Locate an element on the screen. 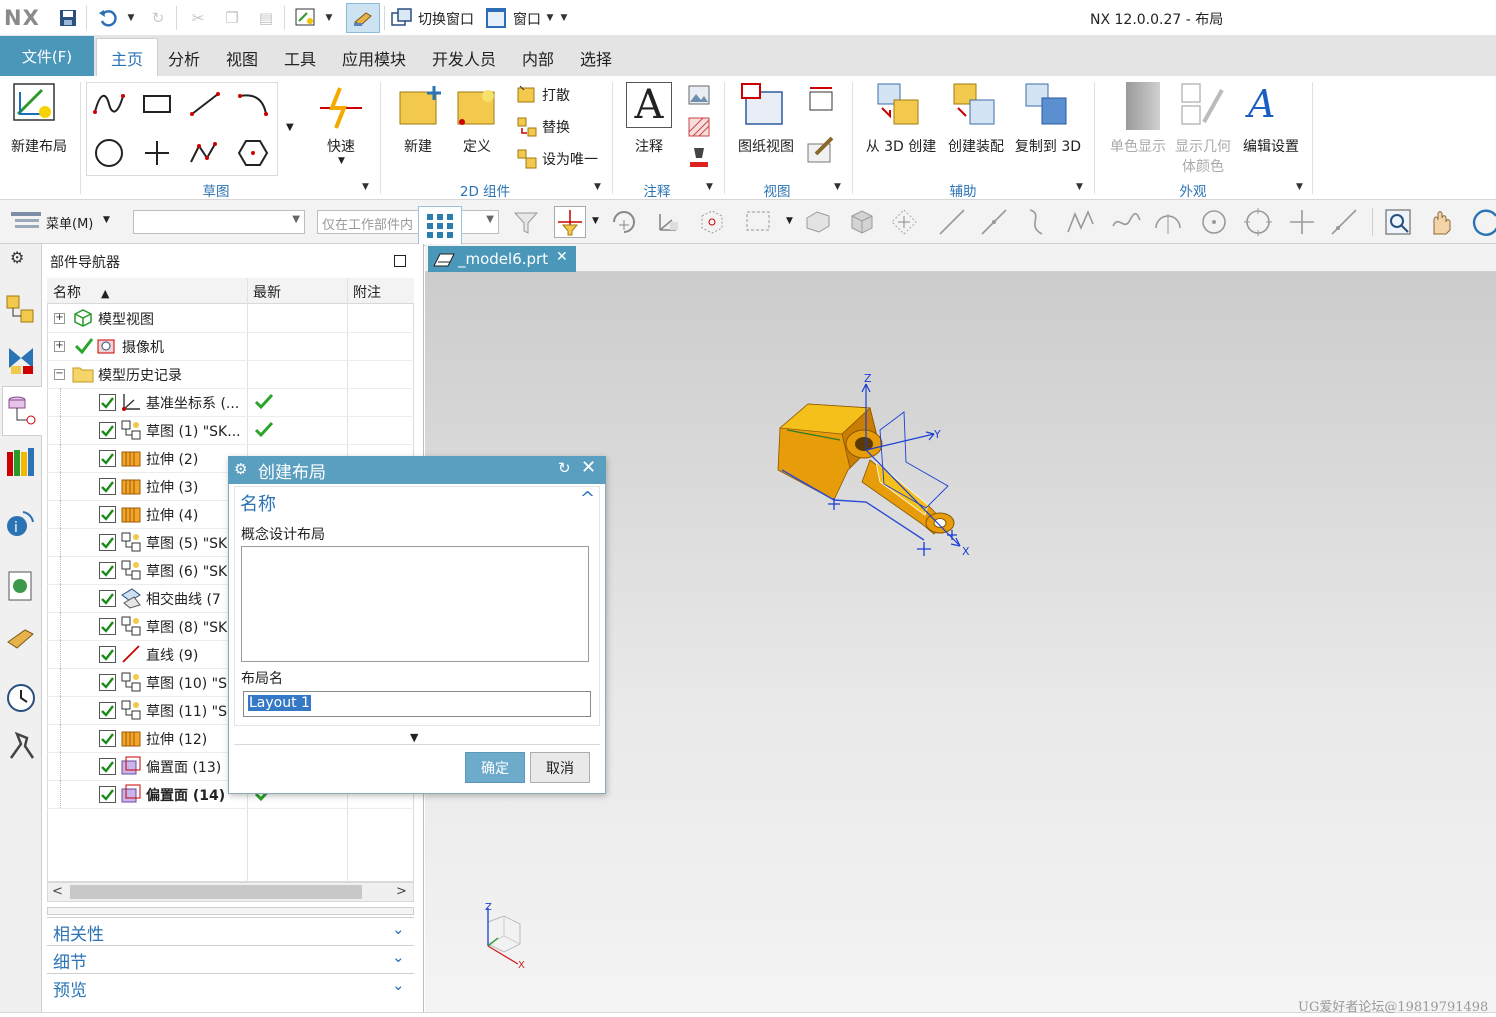  note-annotation-label: 注释 is located at coordinates (649, 146).